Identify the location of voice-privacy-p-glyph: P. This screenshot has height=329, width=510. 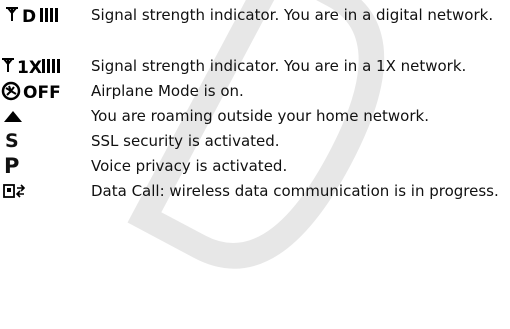
(12, 166).